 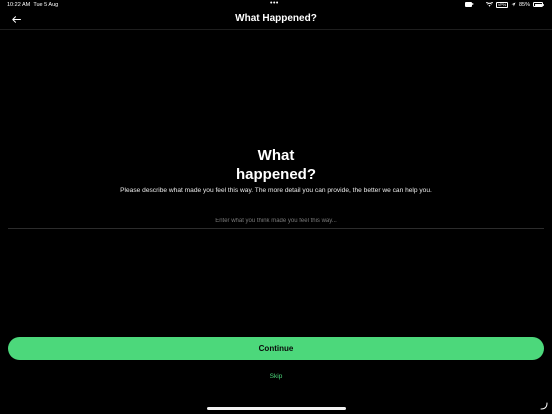 I want to click on wifi-icon, so click(x=489, y=4).